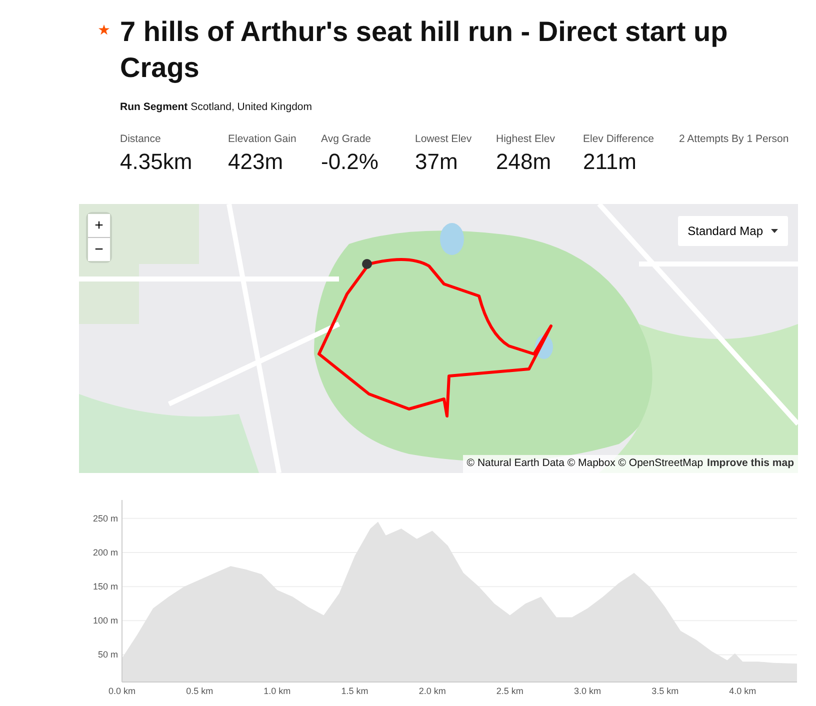  Describe the element at coordinates (526, 139) in the screenshot. I see `stat-label: Highest Elev` at that location.